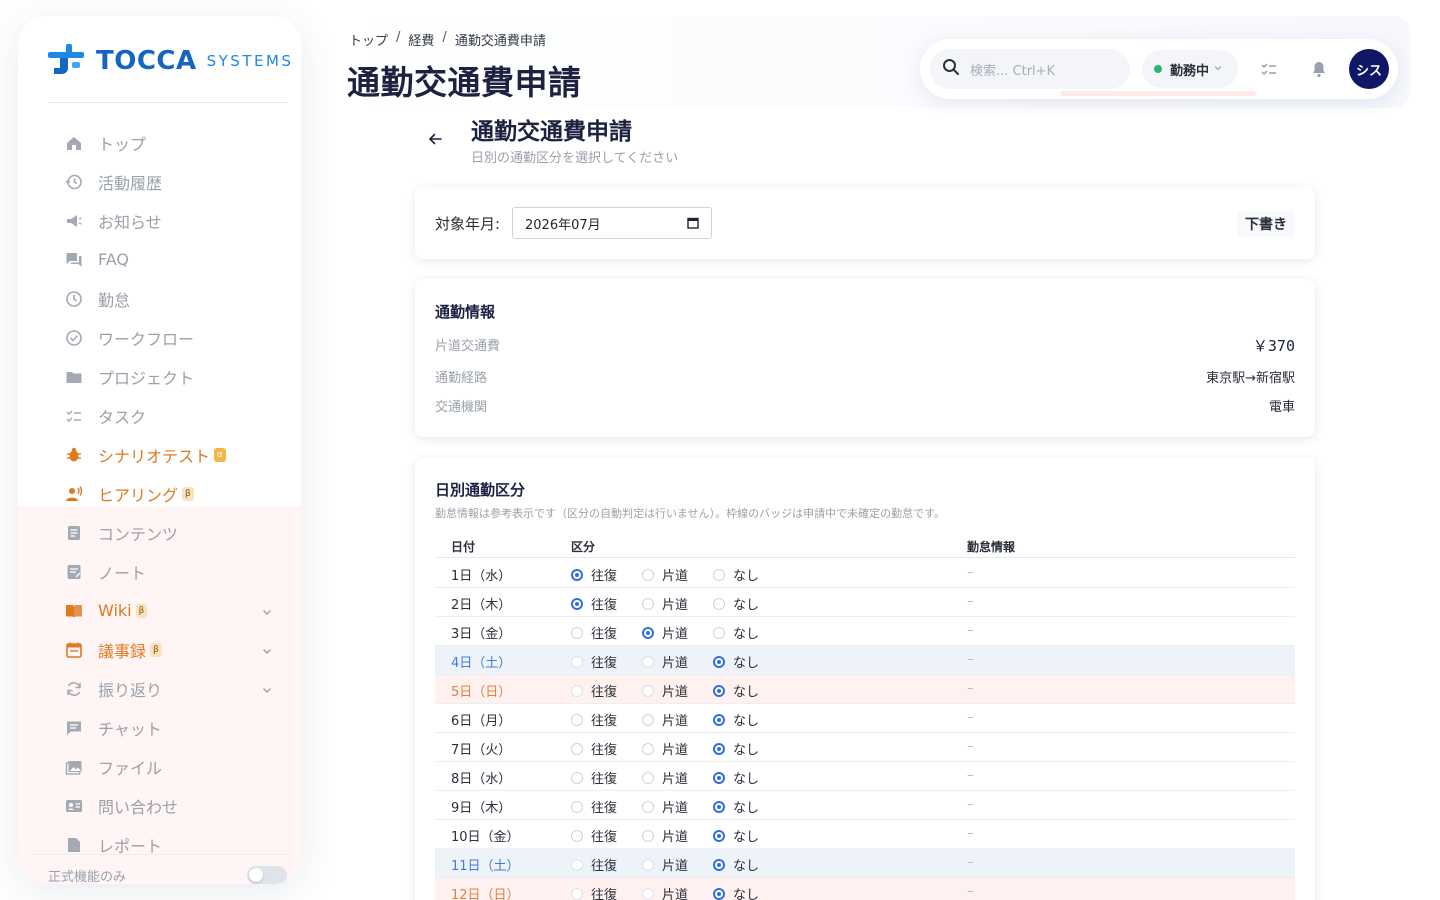  Describe the element at coordinates (1369, 69) in the screenshot. I see `avatar: シス` at that location.